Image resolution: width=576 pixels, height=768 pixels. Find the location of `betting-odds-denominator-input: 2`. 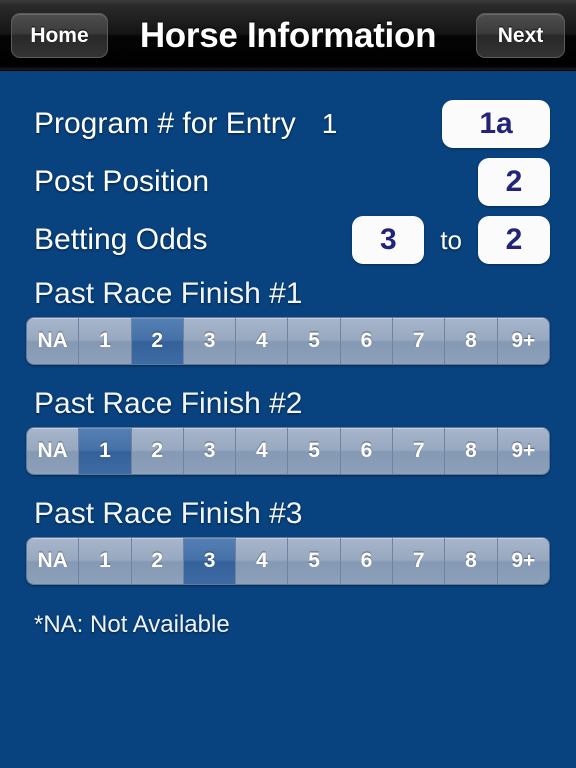

betting-odds-denominator-input: 2 is located at coordinates (514, 240).